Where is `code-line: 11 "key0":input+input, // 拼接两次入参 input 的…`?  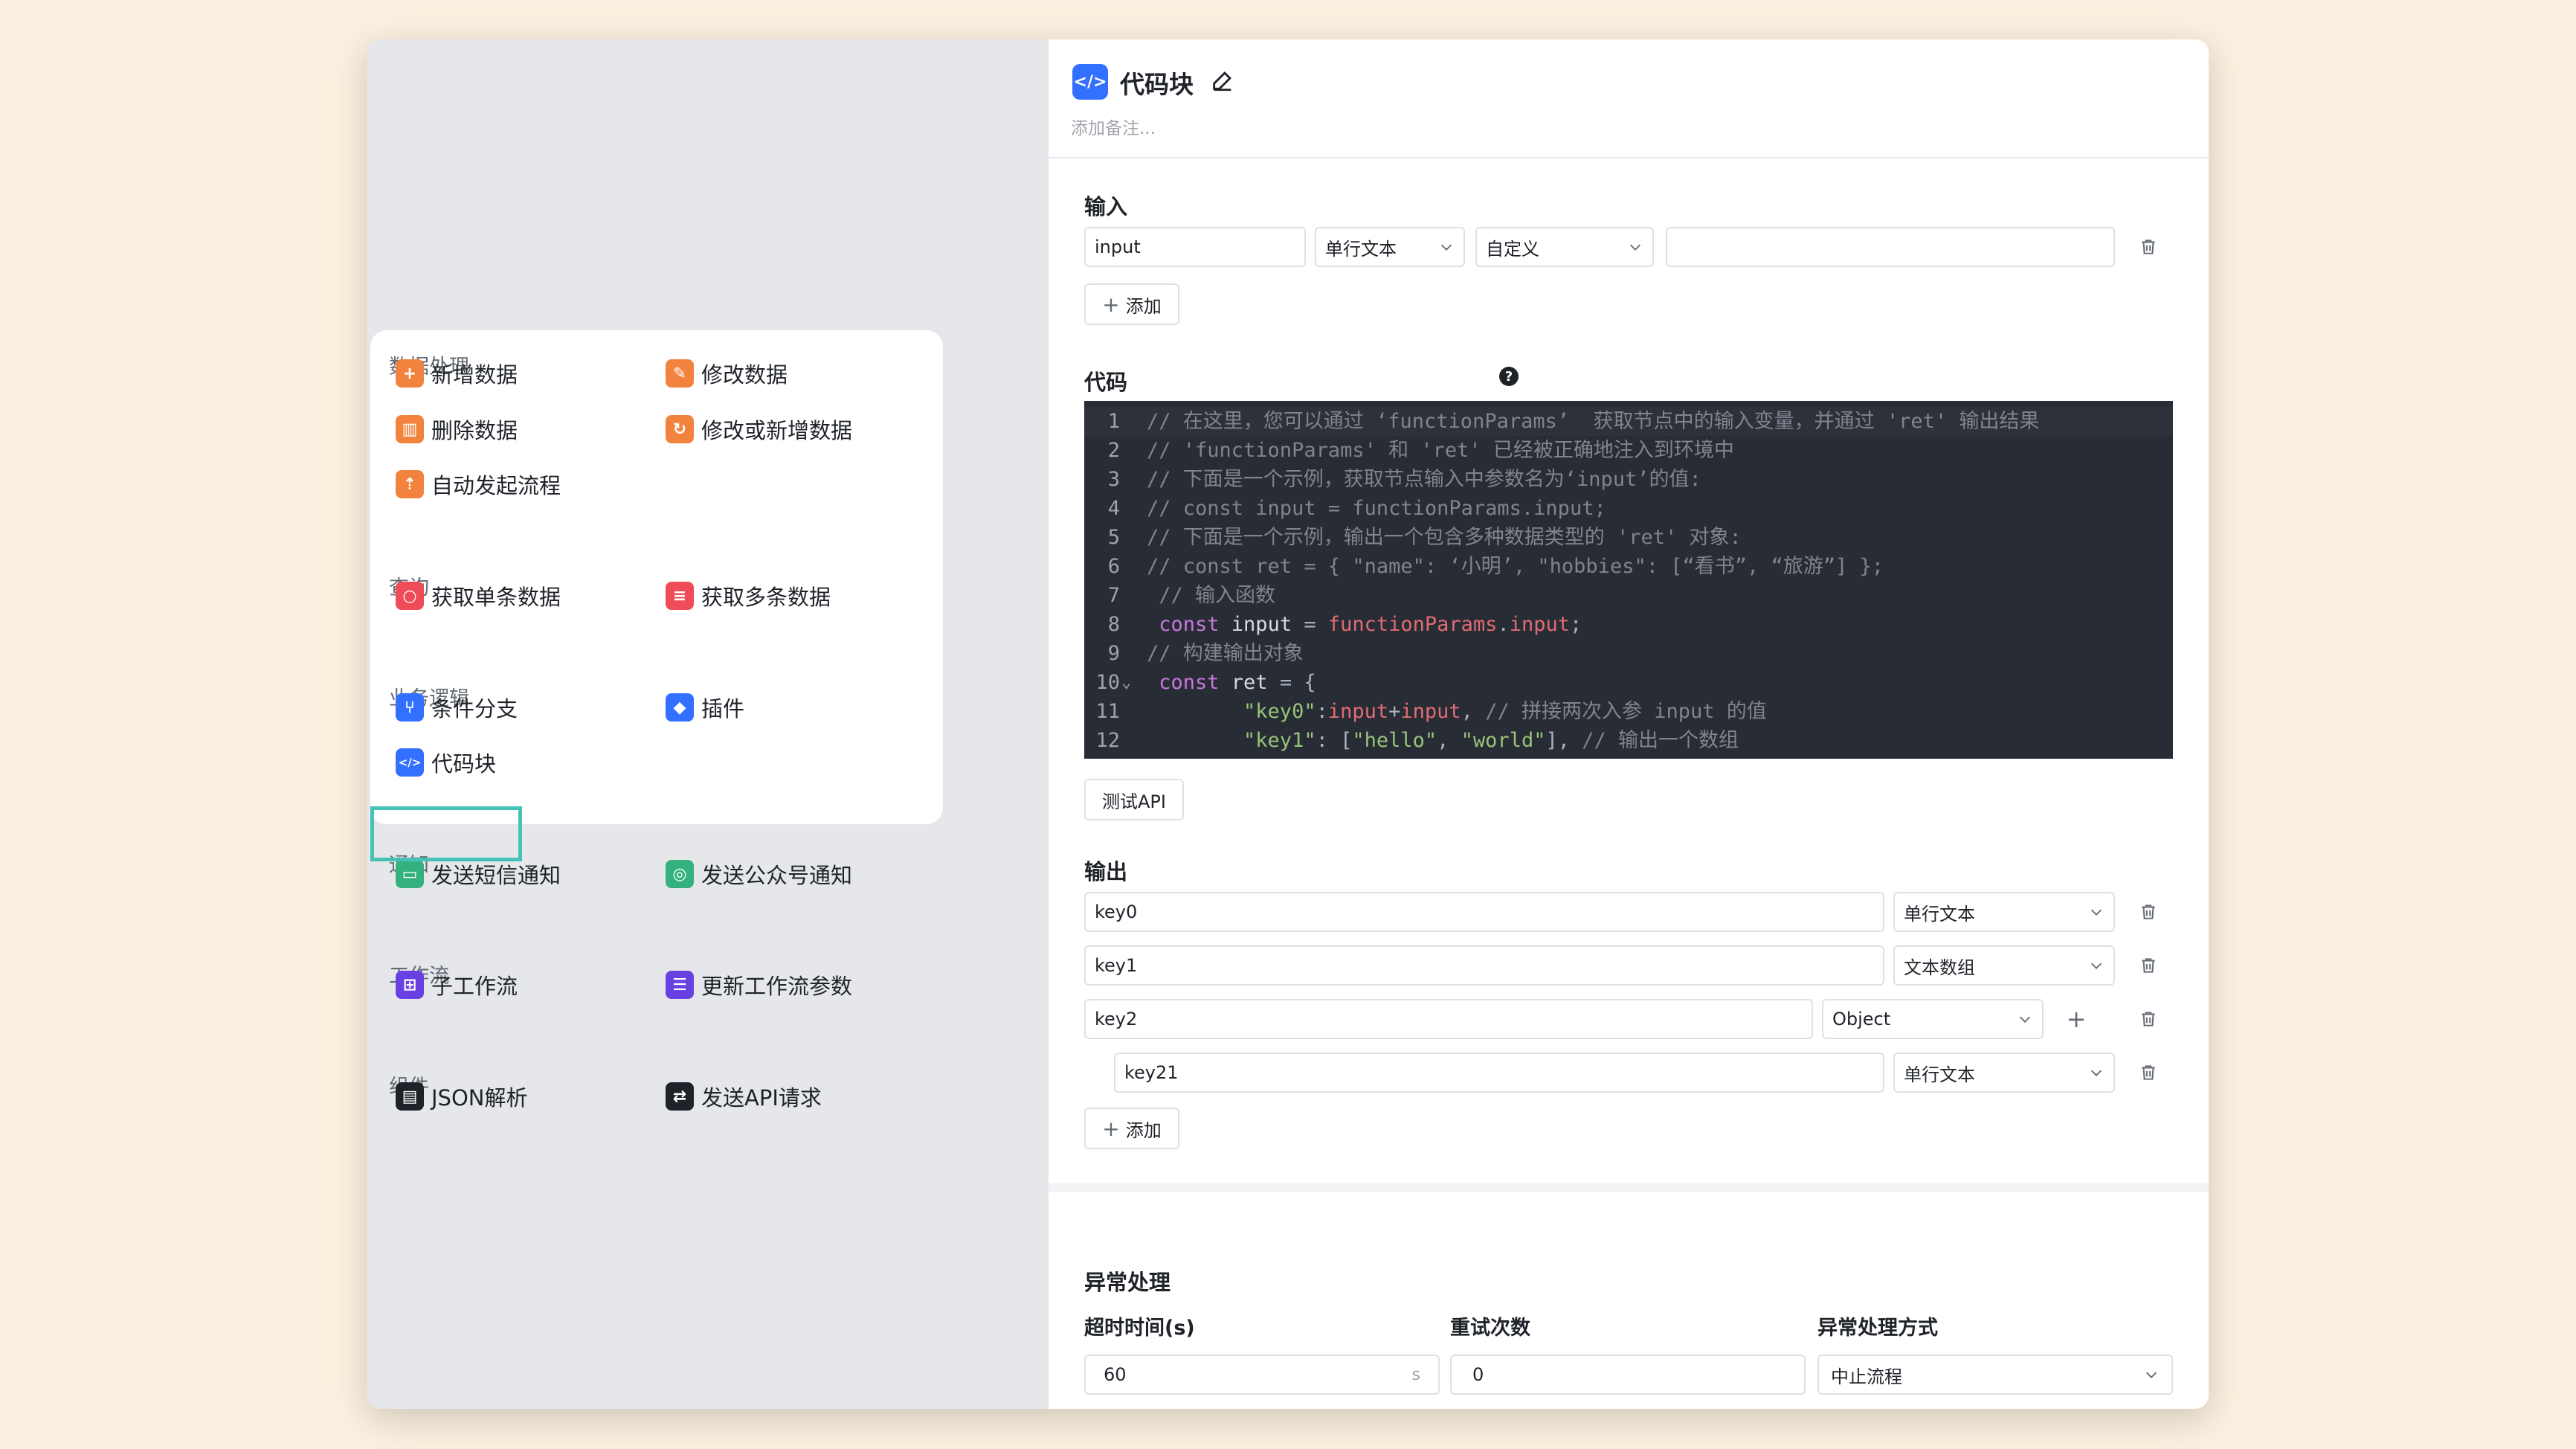 code-line: 11 "key0":input+input, // 拼接两次入参 input 的… is located at coordinates (1628, 711).